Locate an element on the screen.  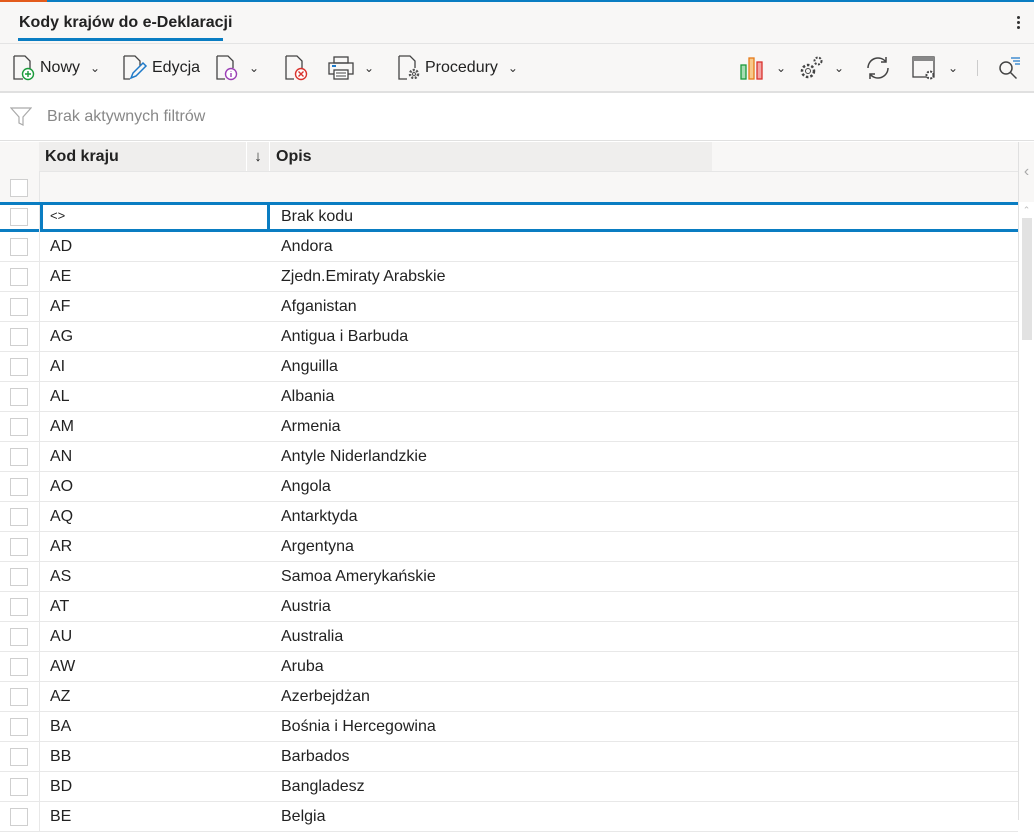
new-button: Nowy ⌄ is located at coordinates (56, 67).